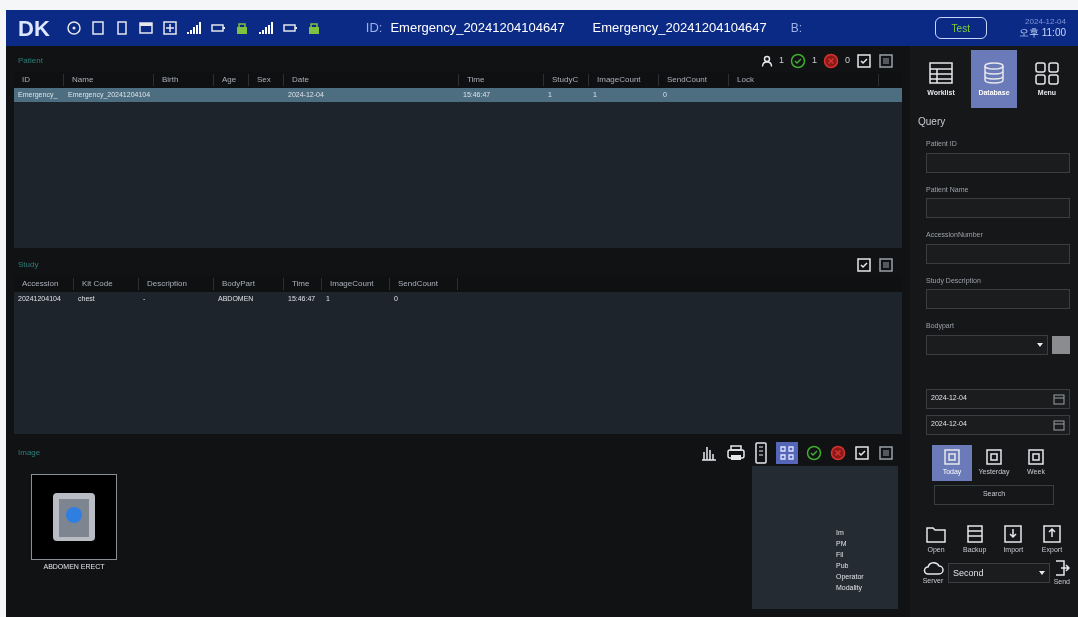 This screenshot has height=617, width=1078. I want to click on import-icon, so click(1013, 533).